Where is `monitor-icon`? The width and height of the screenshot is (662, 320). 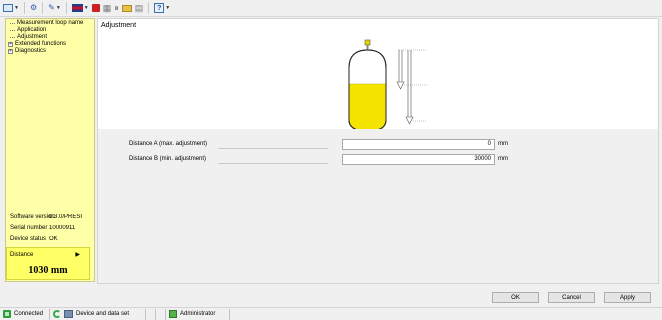 monitor-icon is located at coordinates (8, 8).